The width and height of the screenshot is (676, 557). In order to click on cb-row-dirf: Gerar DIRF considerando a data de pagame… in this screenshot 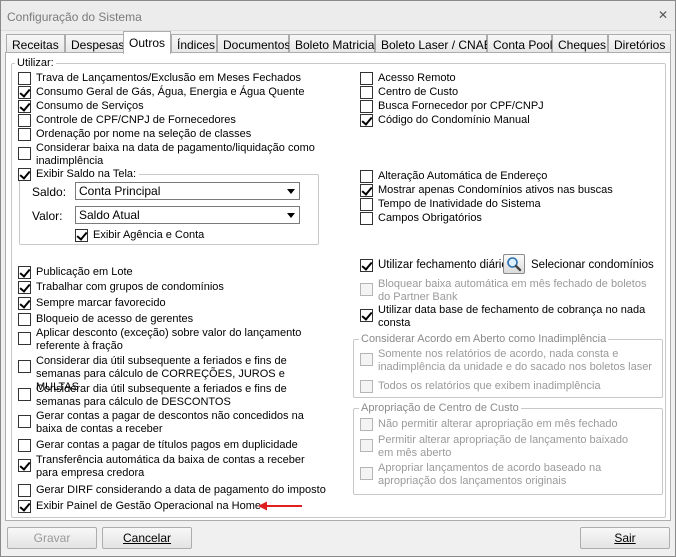, I will do `click(172, 490)`.